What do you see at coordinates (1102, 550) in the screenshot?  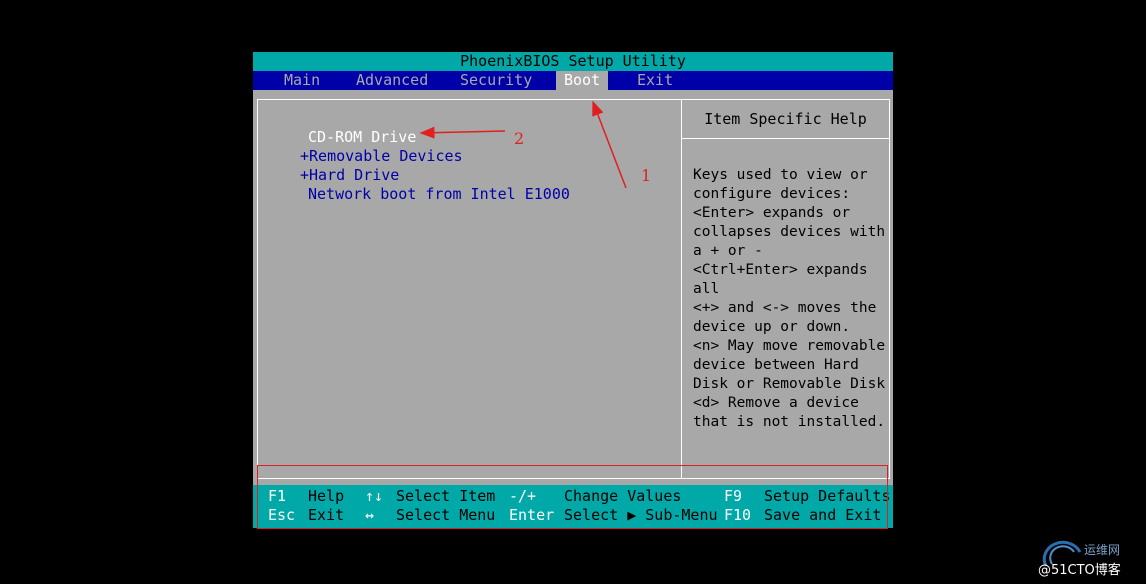 I see `watermark-top-text: 运维网` at bounding box center [1102, 550].